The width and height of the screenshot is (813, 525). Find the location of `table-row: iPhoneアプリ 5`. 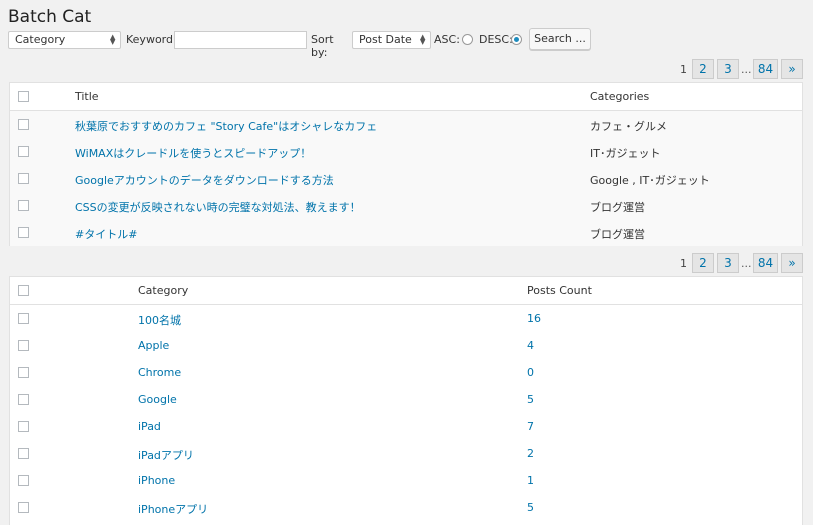

table-row: iPhoneアプリ 5 is located at coordinates (406, 507).